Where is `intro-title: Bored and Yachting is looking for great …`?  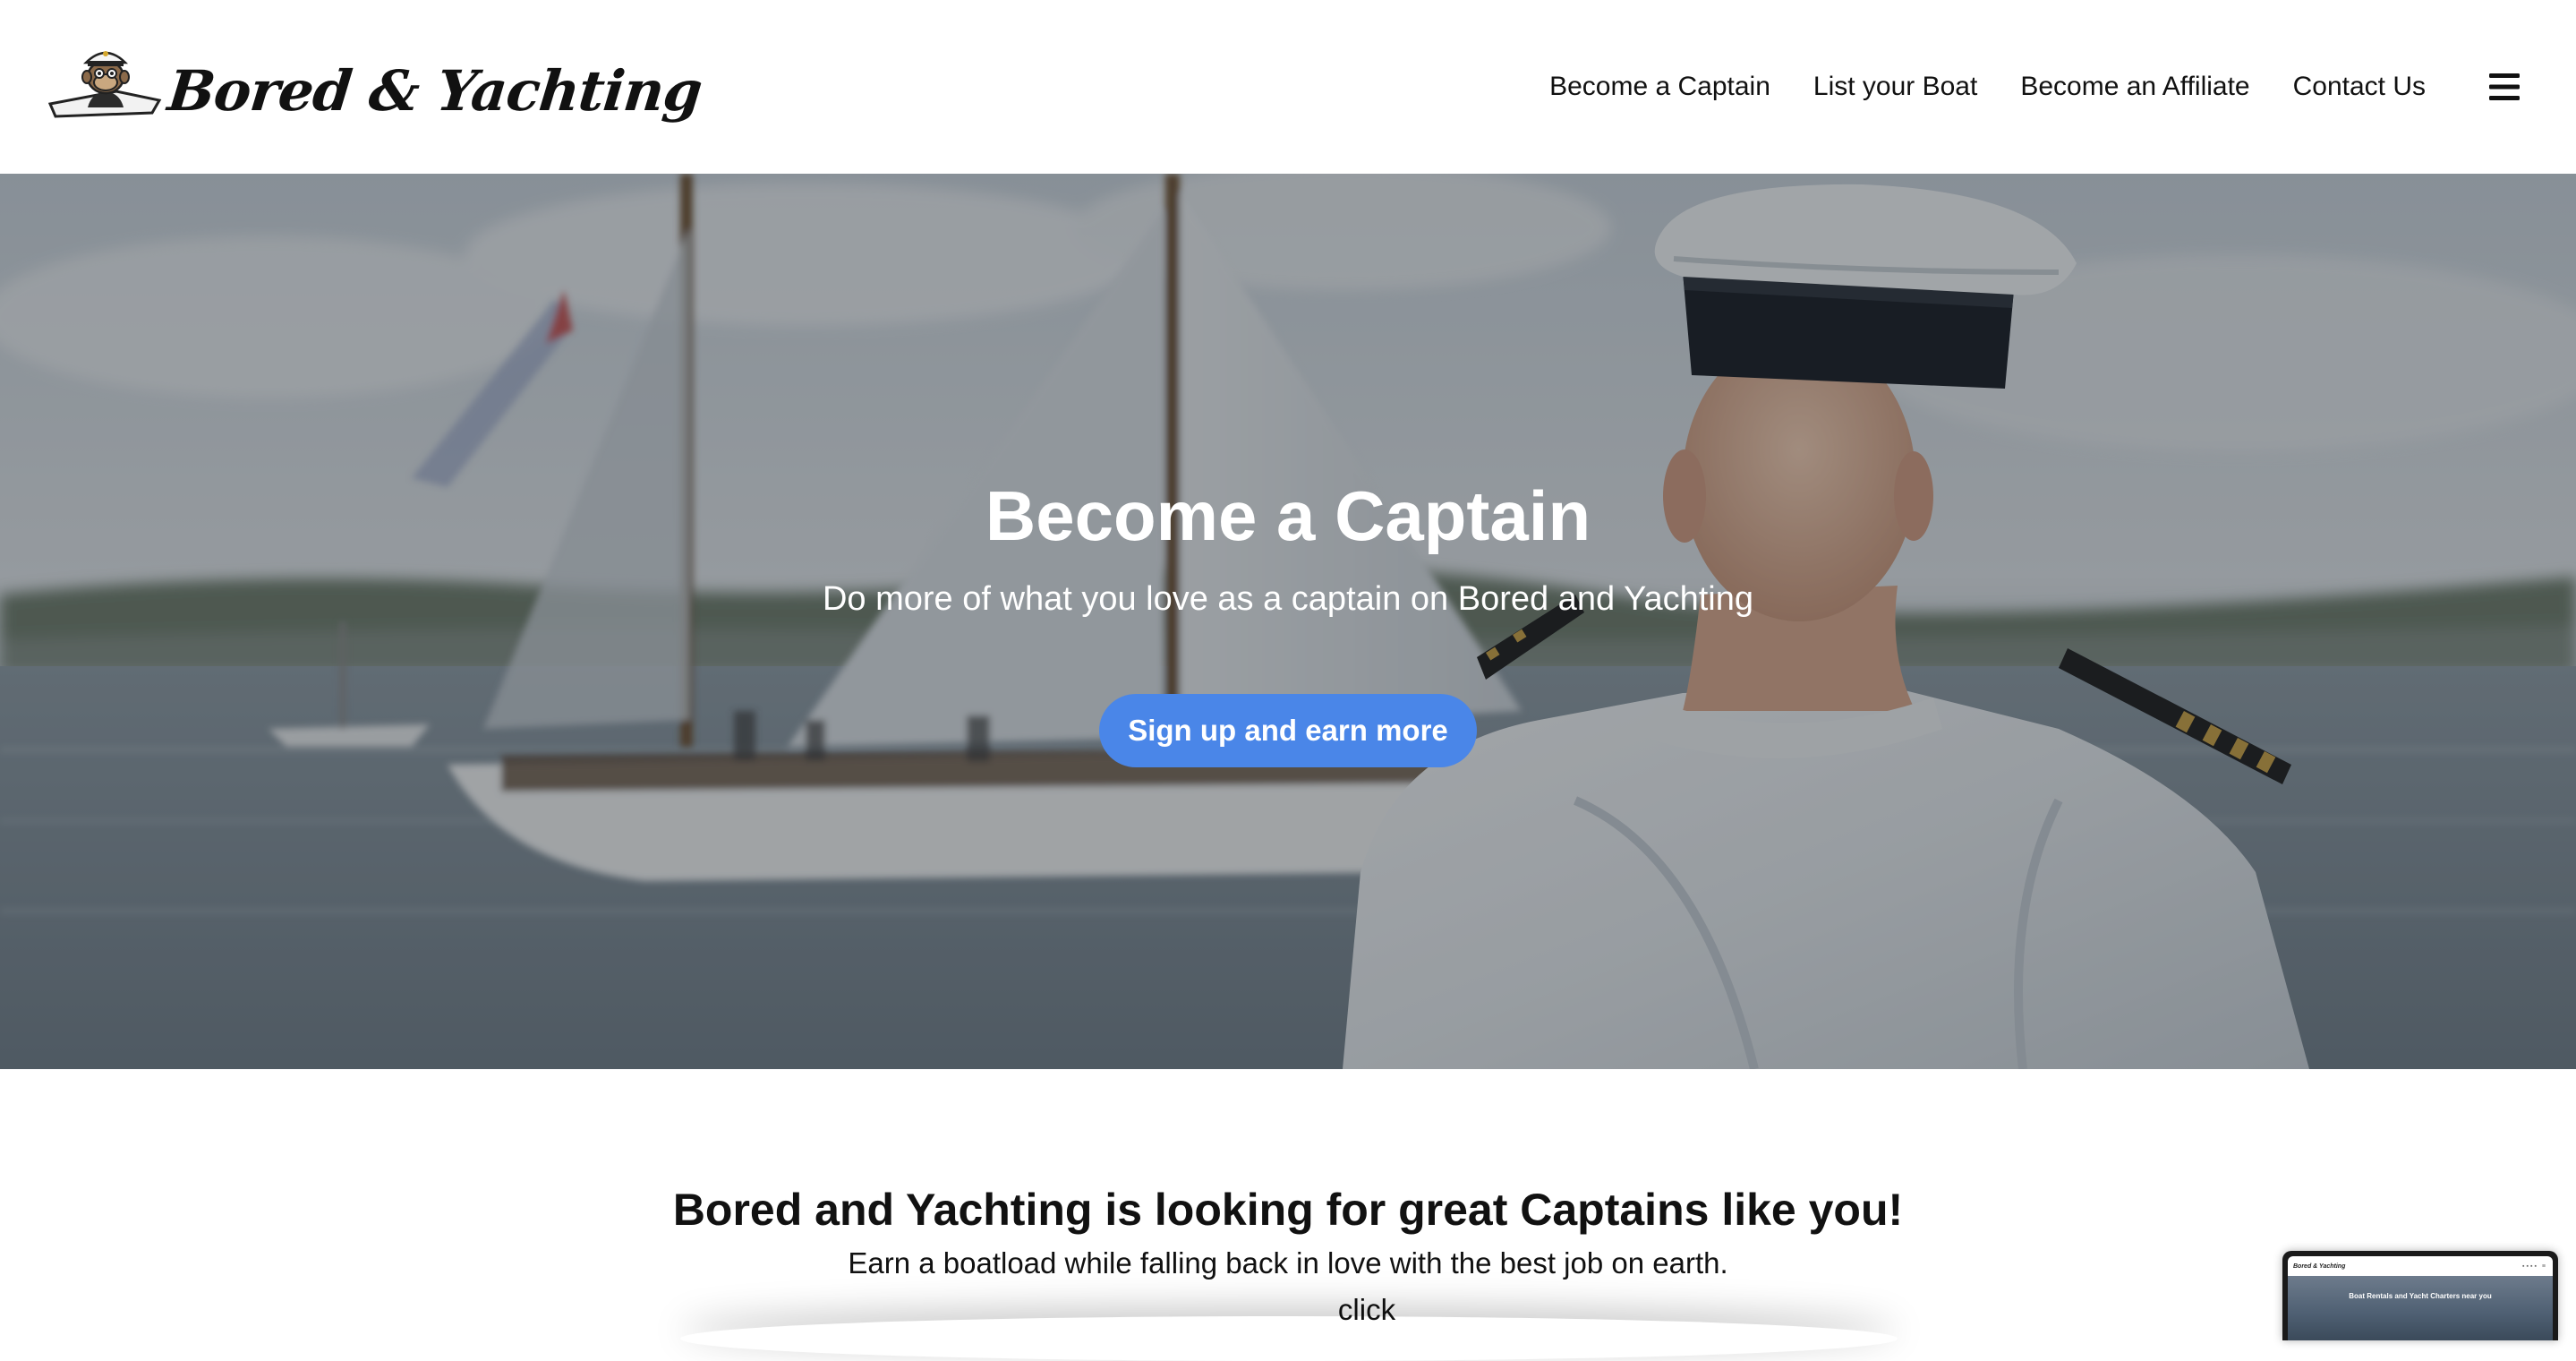
intro-title: Bored and Yachting is looking for great … is located at coordinates (1288, 1210).